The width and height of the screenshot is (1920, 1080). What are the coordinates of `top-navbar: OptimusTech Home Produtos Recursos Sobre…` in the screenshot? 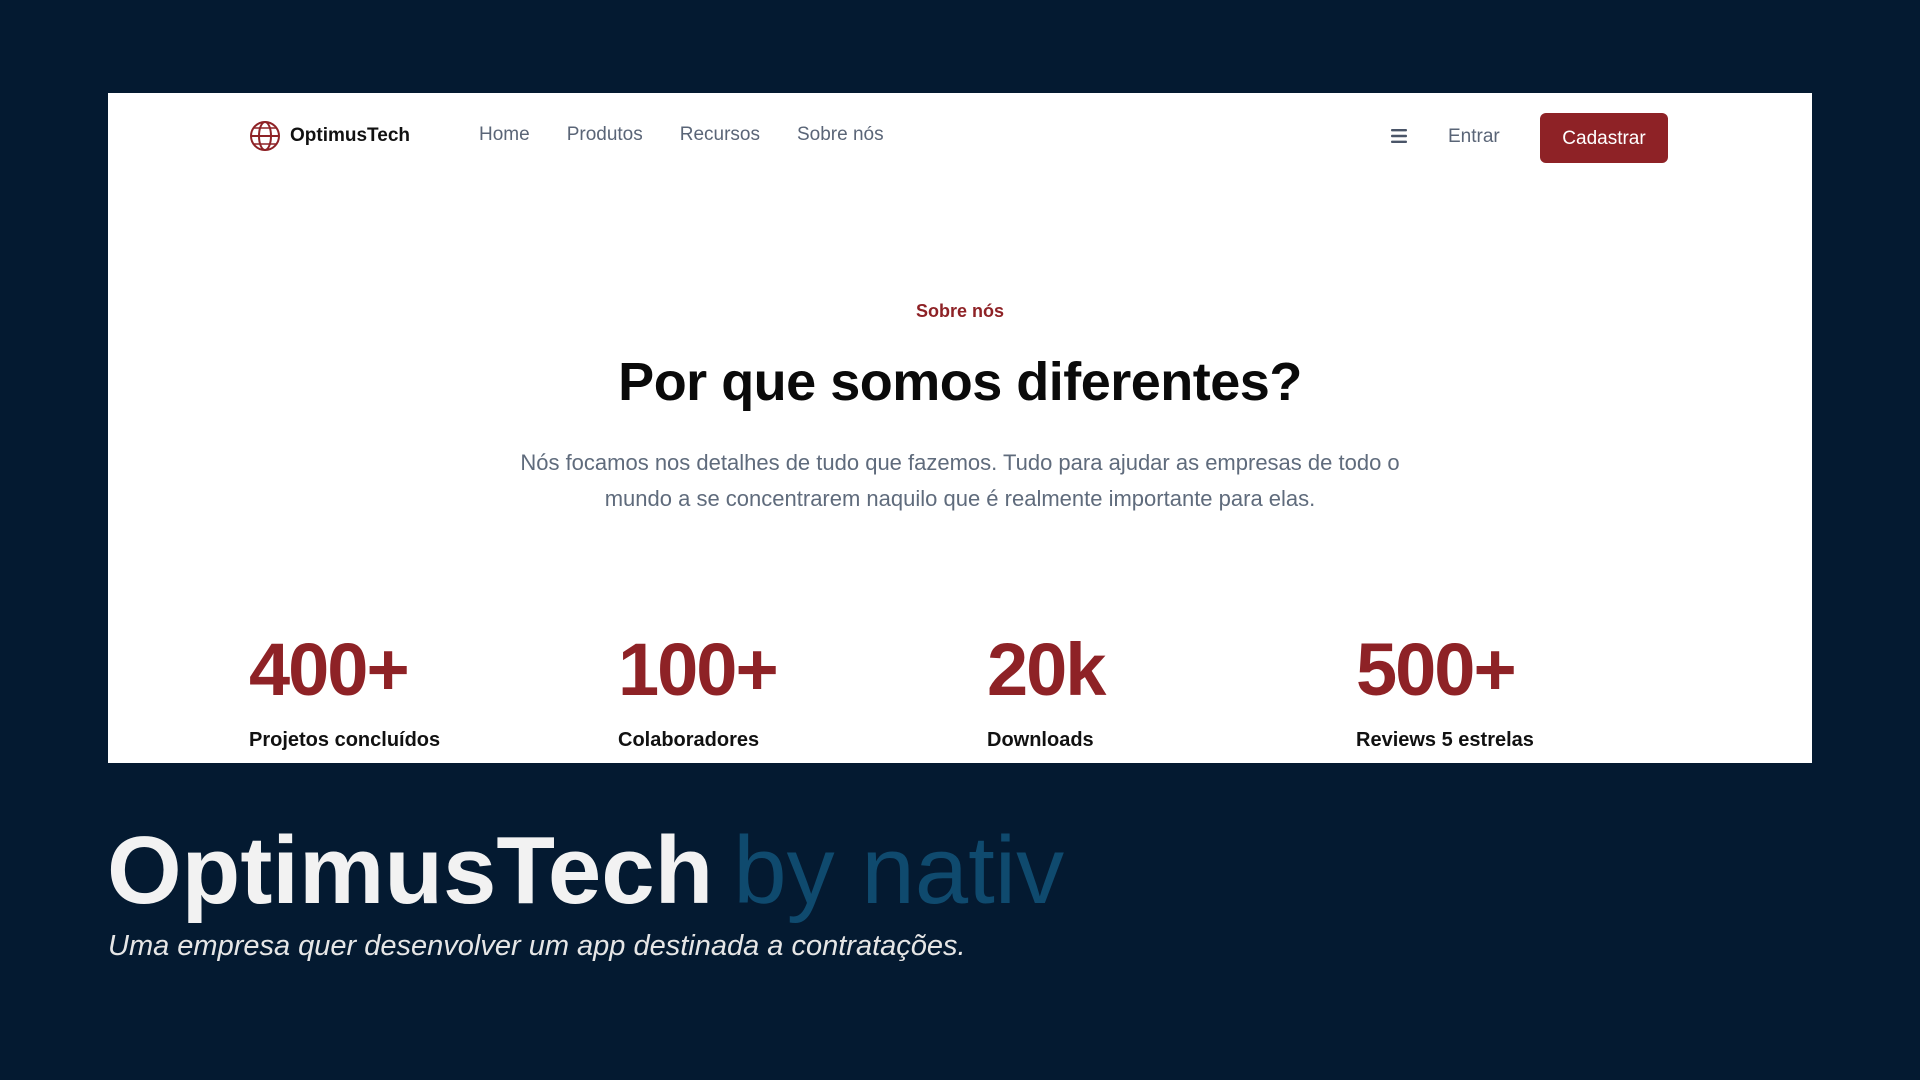 It's located at (960, 138).